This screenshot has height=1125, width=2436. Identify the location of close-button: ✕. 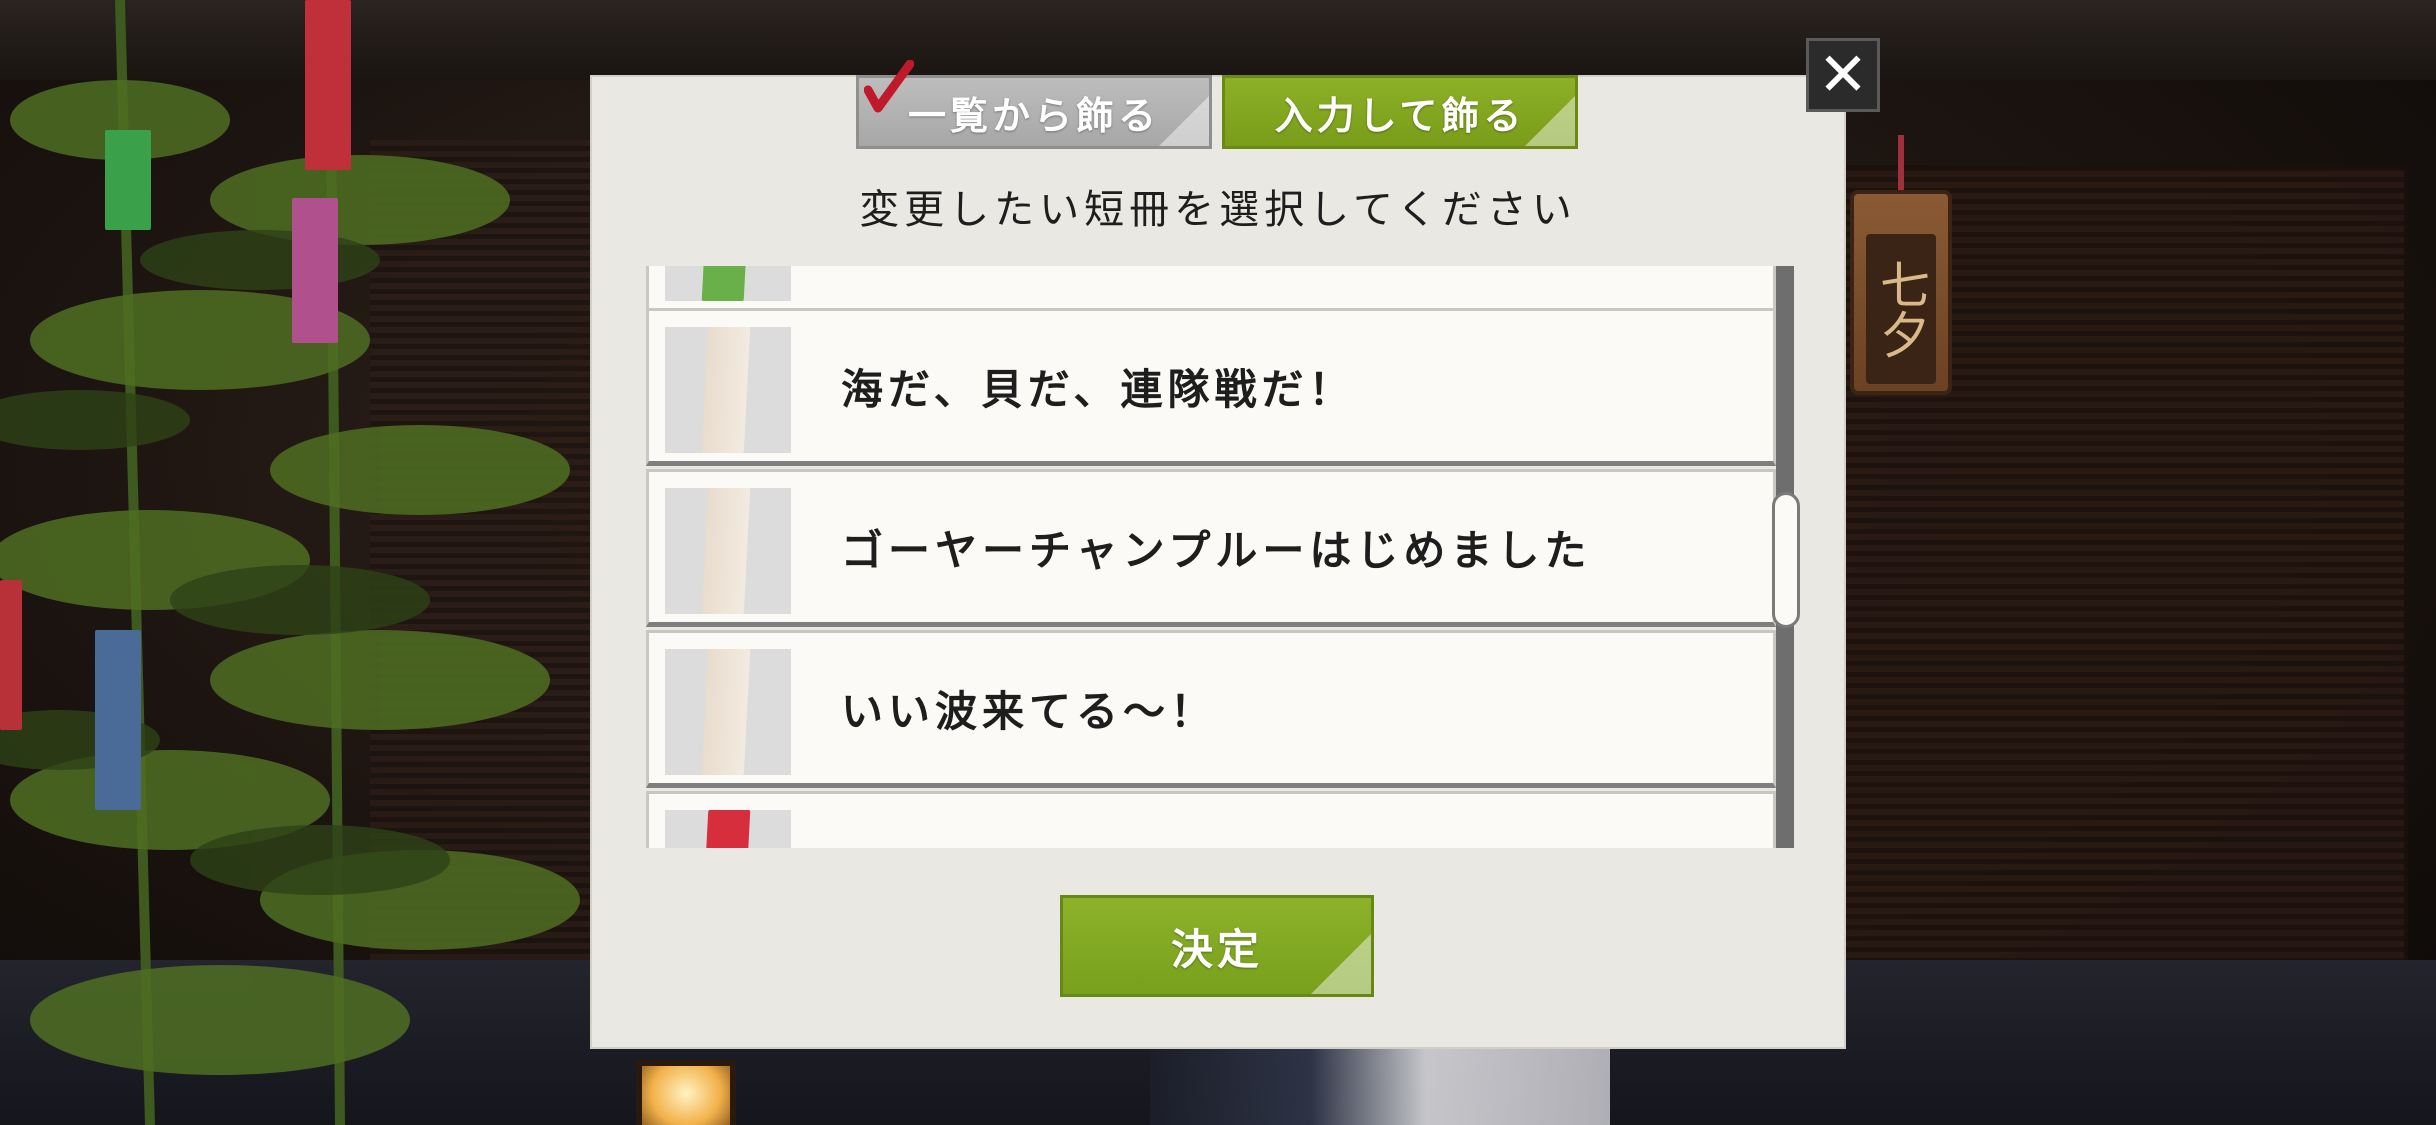
(1843, 75).